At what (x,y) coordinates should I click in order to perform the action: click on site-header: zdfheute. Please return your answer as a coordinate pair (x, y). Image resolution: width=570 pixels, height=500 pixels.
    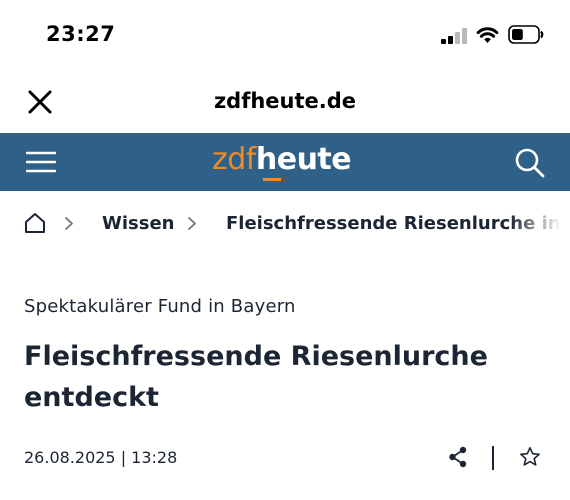
    Looking at the image, I should click on (285, 162).